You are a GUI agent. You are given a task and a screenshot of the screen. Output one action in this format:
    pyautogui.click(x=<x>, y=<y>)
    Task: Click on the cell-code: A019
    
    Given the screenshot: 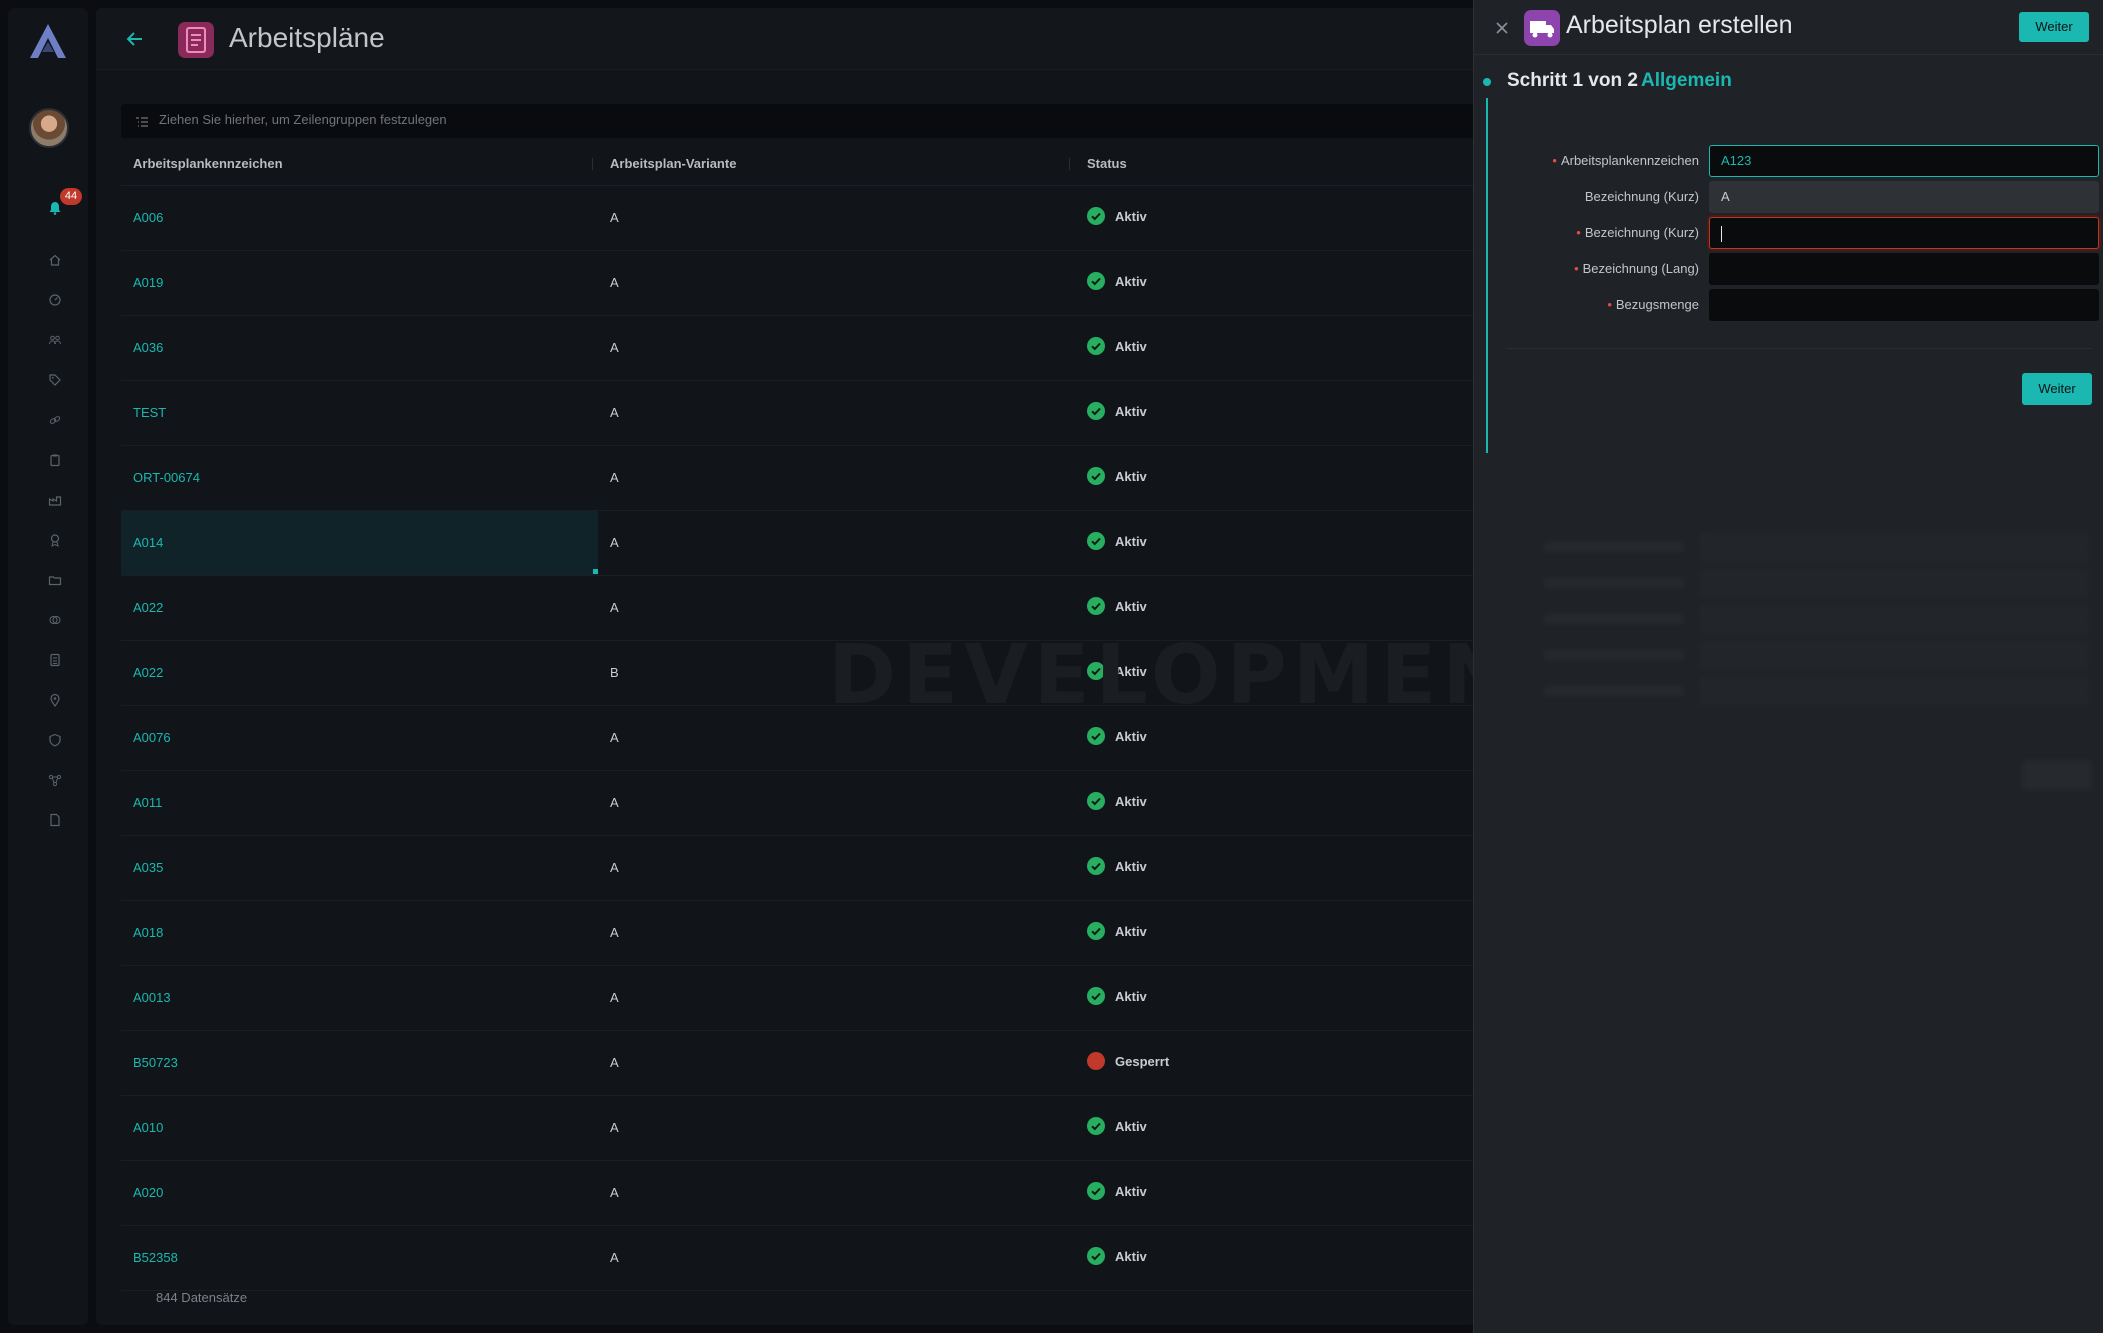 What is the action you would take?
    pyautogui.click(x=148, y=282)
    